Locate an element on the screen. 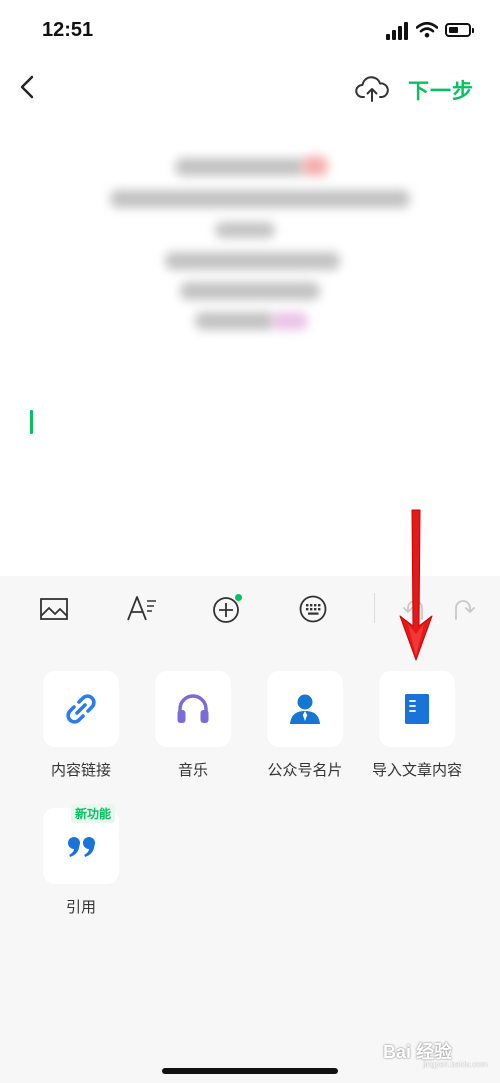  editor-toolbar is located at coordinates (250, 609).